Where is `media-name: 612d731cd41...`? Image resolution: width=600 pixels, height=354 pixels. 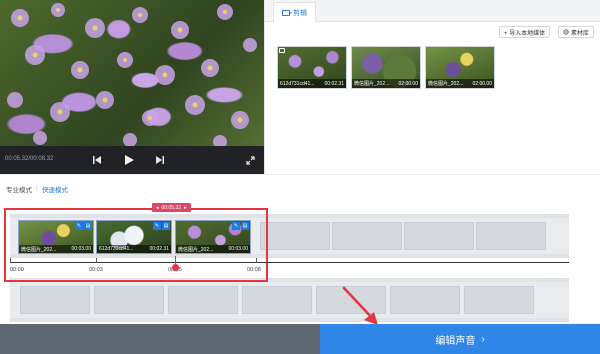
media-name: 612d731cd41... is located at coordinates (297, 83).